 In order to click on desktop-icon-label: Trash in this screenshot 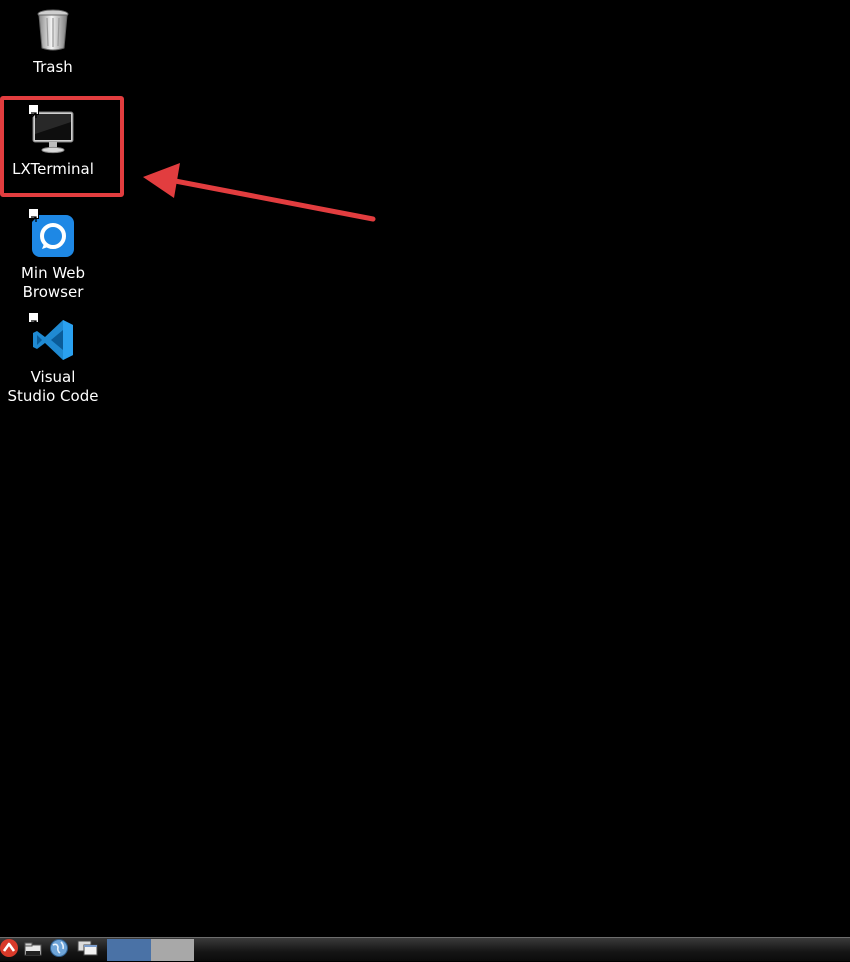, I will do `click(53, 67)`.